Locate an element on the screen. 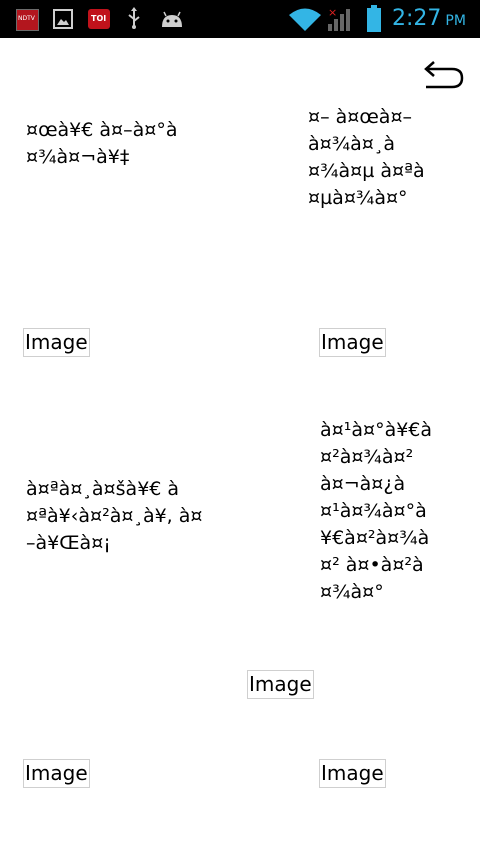 This screenshot has width=480, height=854. wifi-icon is located at coordinates (305, 19).